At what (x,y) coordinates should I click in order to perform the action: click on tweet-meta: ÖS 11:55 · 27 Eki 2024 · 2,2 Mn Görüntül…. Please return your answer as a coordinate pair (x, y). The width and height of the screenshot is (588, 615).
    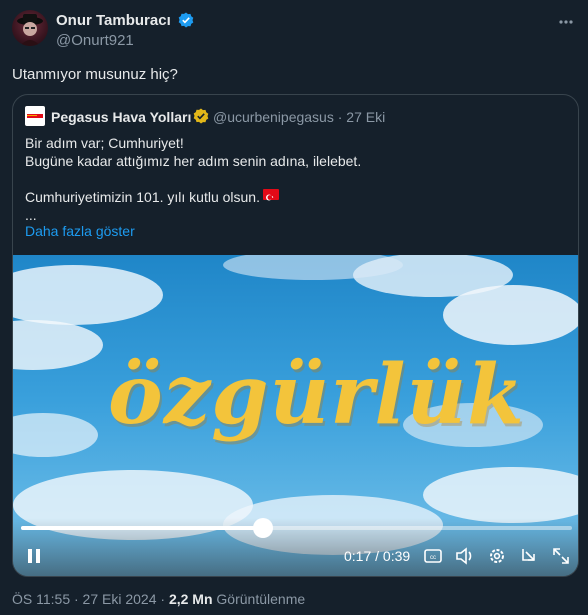
    Looking at the image, I should click on (158, 599).